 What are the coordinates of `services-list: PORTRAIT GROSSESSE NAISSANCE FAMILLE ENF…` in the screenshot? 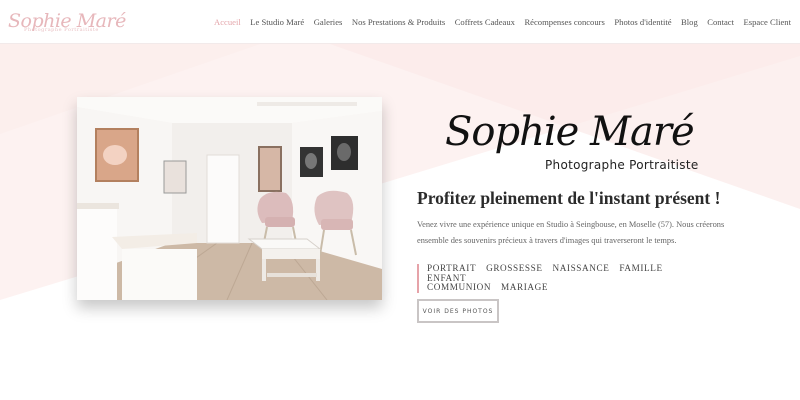 It's located at (549, 278).